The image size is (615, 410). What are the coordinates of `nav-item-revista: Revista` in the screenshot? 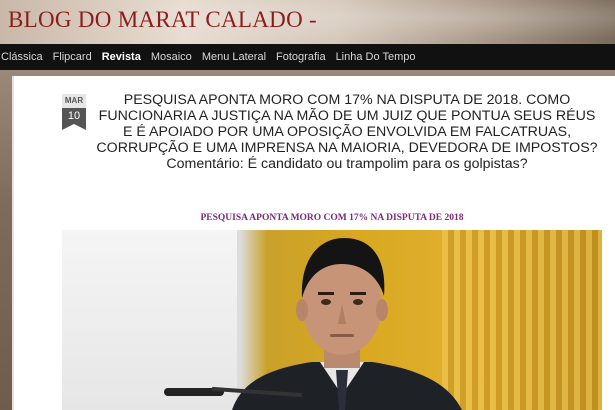 It's located at (121, 57).